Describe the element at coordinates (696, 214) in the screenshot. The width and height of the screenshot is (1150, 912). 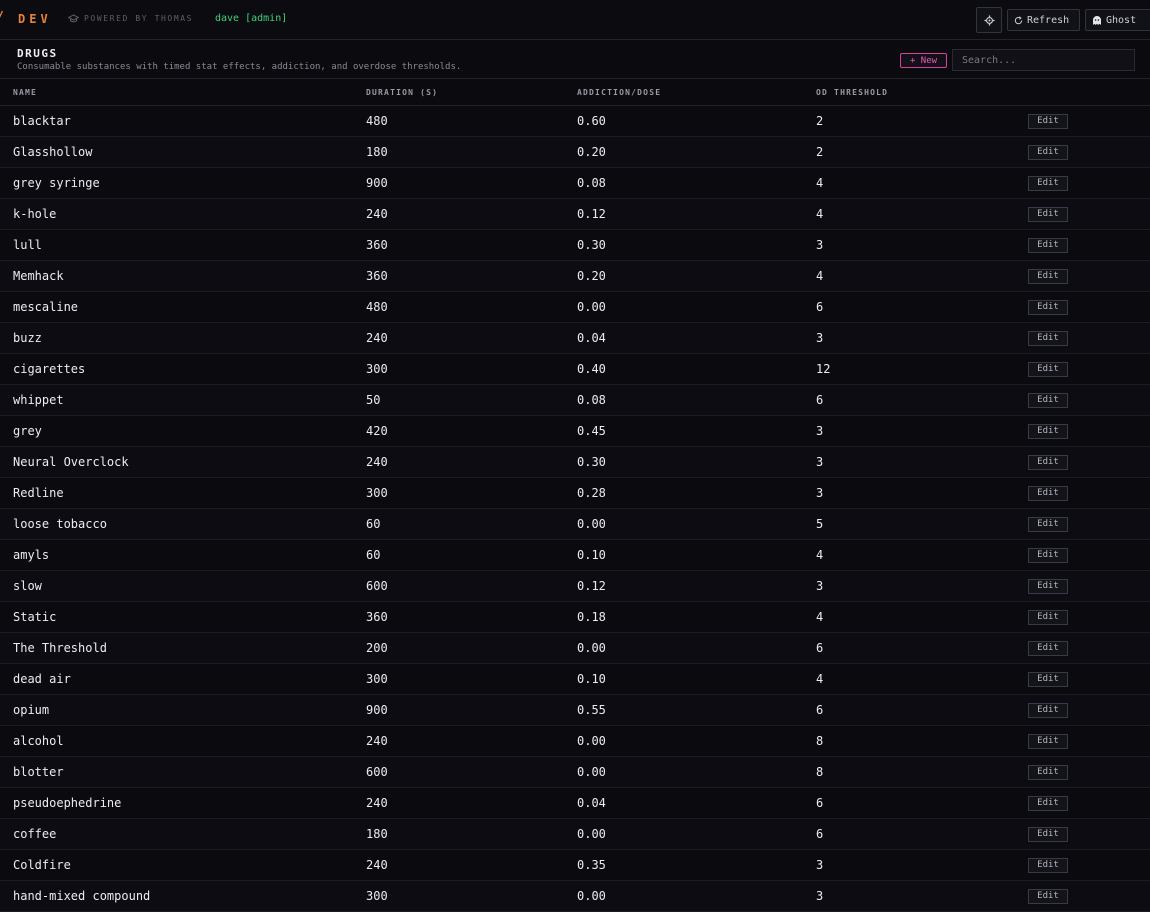
I see `addiction-cell: 0.12` at that location.